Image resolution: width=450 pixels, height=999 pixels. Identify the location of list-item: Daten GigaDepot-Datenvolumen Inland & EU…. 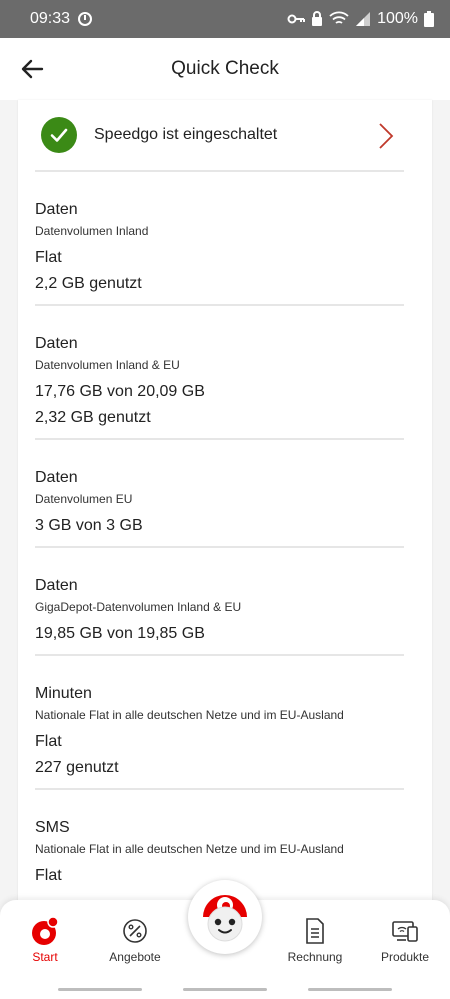
(219, 602).